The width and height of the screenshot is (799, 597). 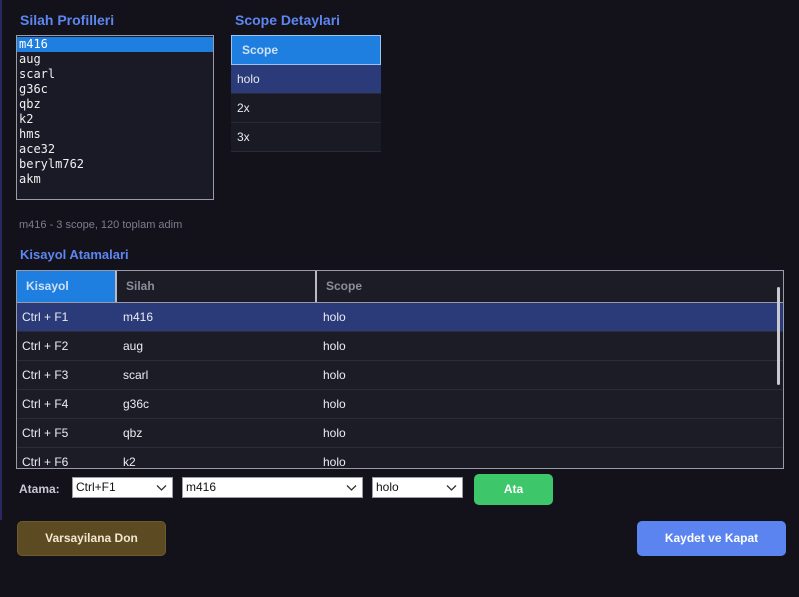 I want to click on hotkey-select: Ctrl+F1, so click(x=122, y=487).